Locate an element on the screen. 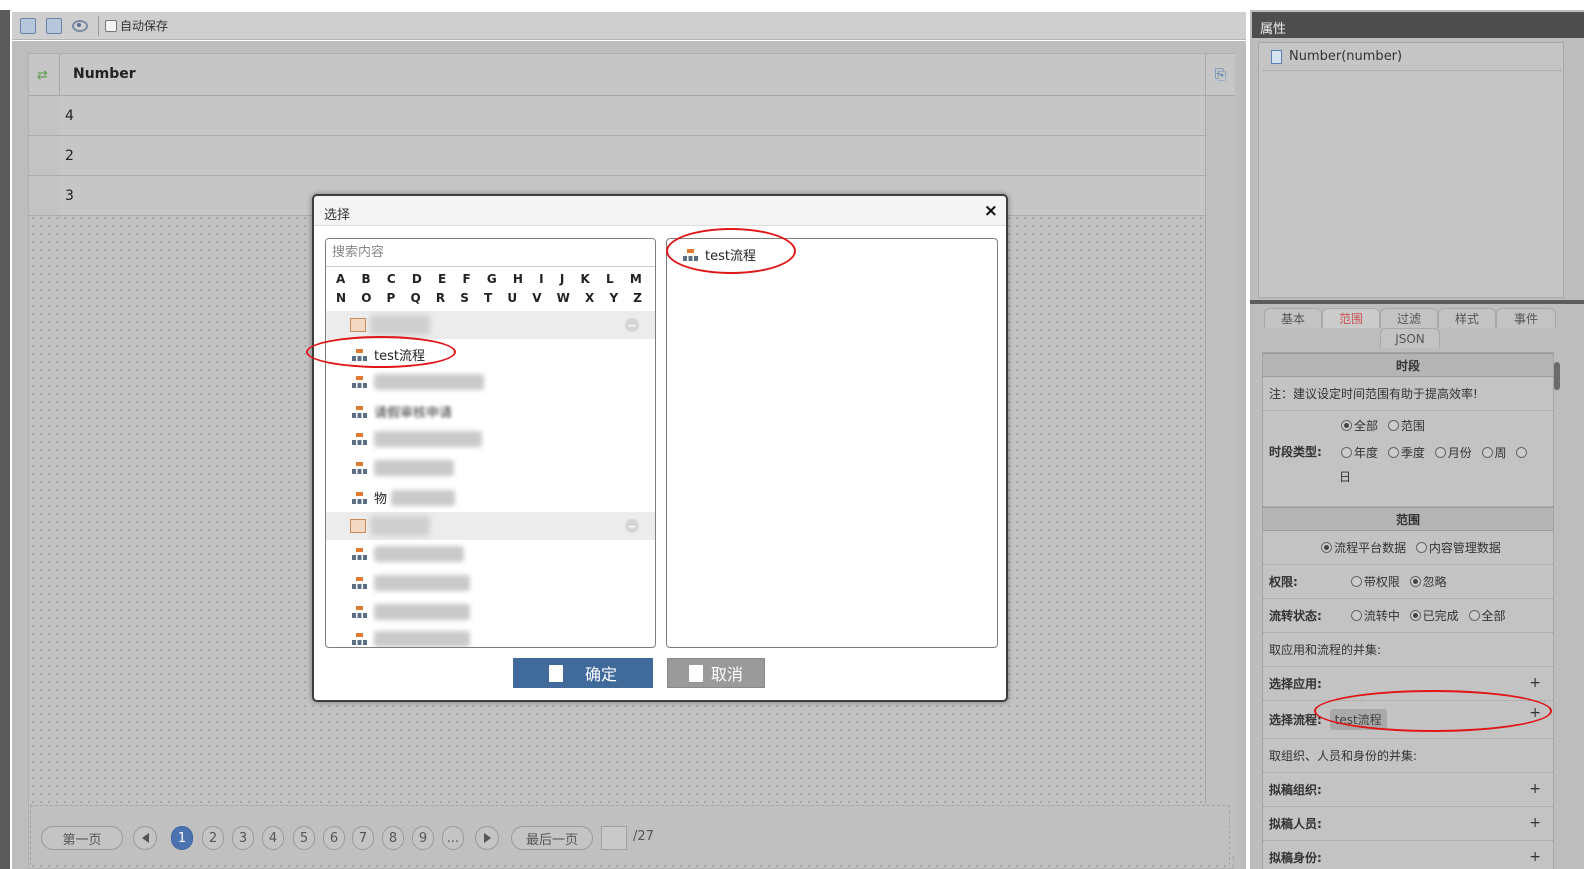  save-icon is located at coordinates (28, 25).